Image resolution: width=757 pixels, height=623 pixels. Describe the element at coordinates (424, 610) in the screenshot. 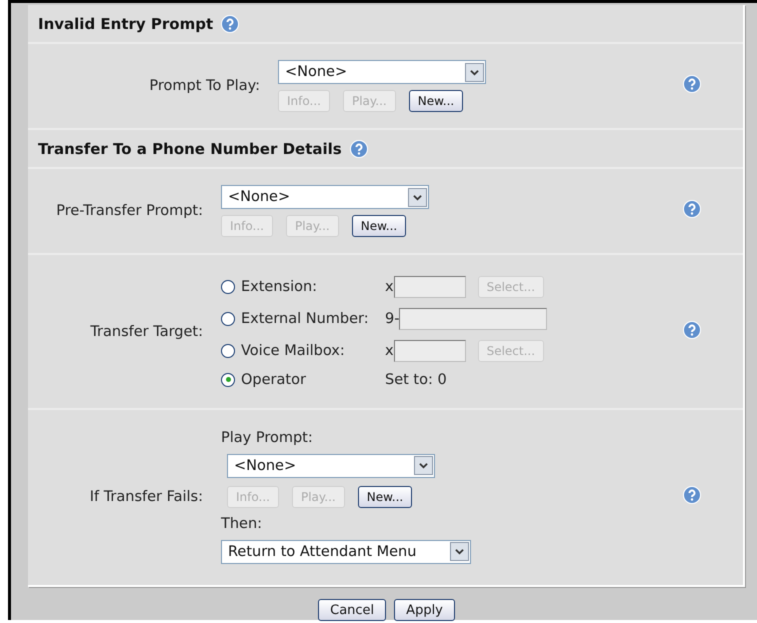

I see `footer-button: Apply` at that location.